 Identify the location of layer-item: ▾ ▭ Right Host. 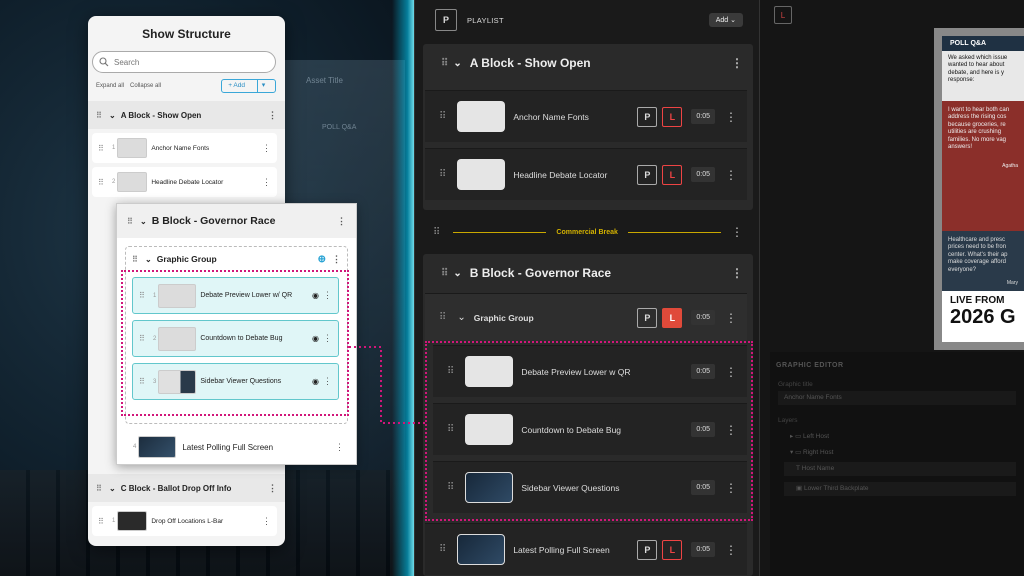
(897, 448).